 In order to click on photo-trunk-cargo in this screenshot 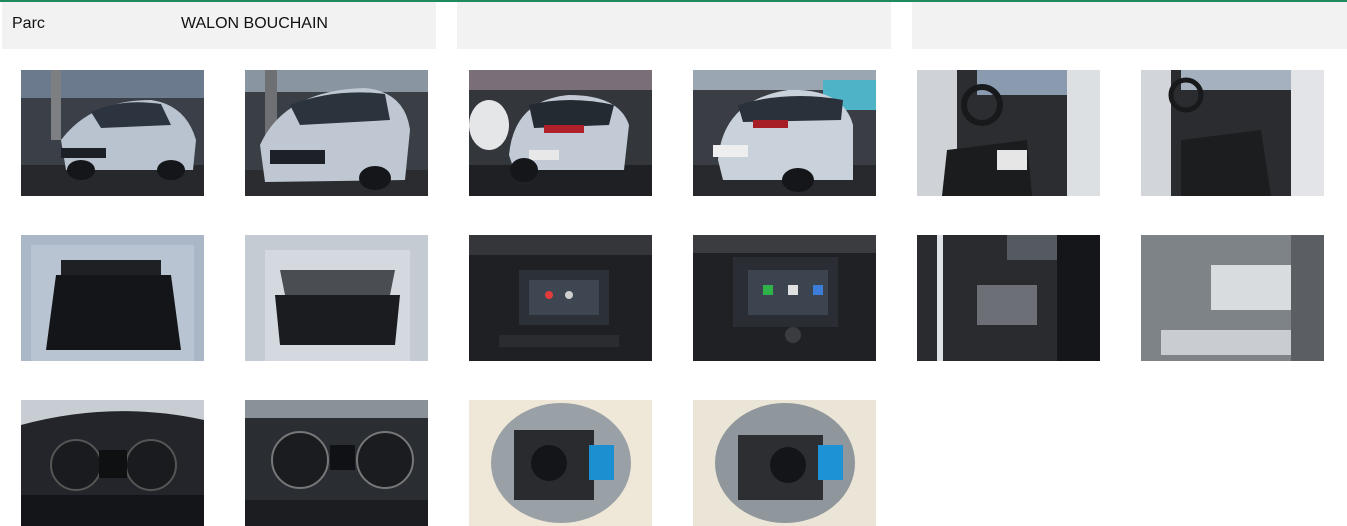, I will do `click(336, 298)`.